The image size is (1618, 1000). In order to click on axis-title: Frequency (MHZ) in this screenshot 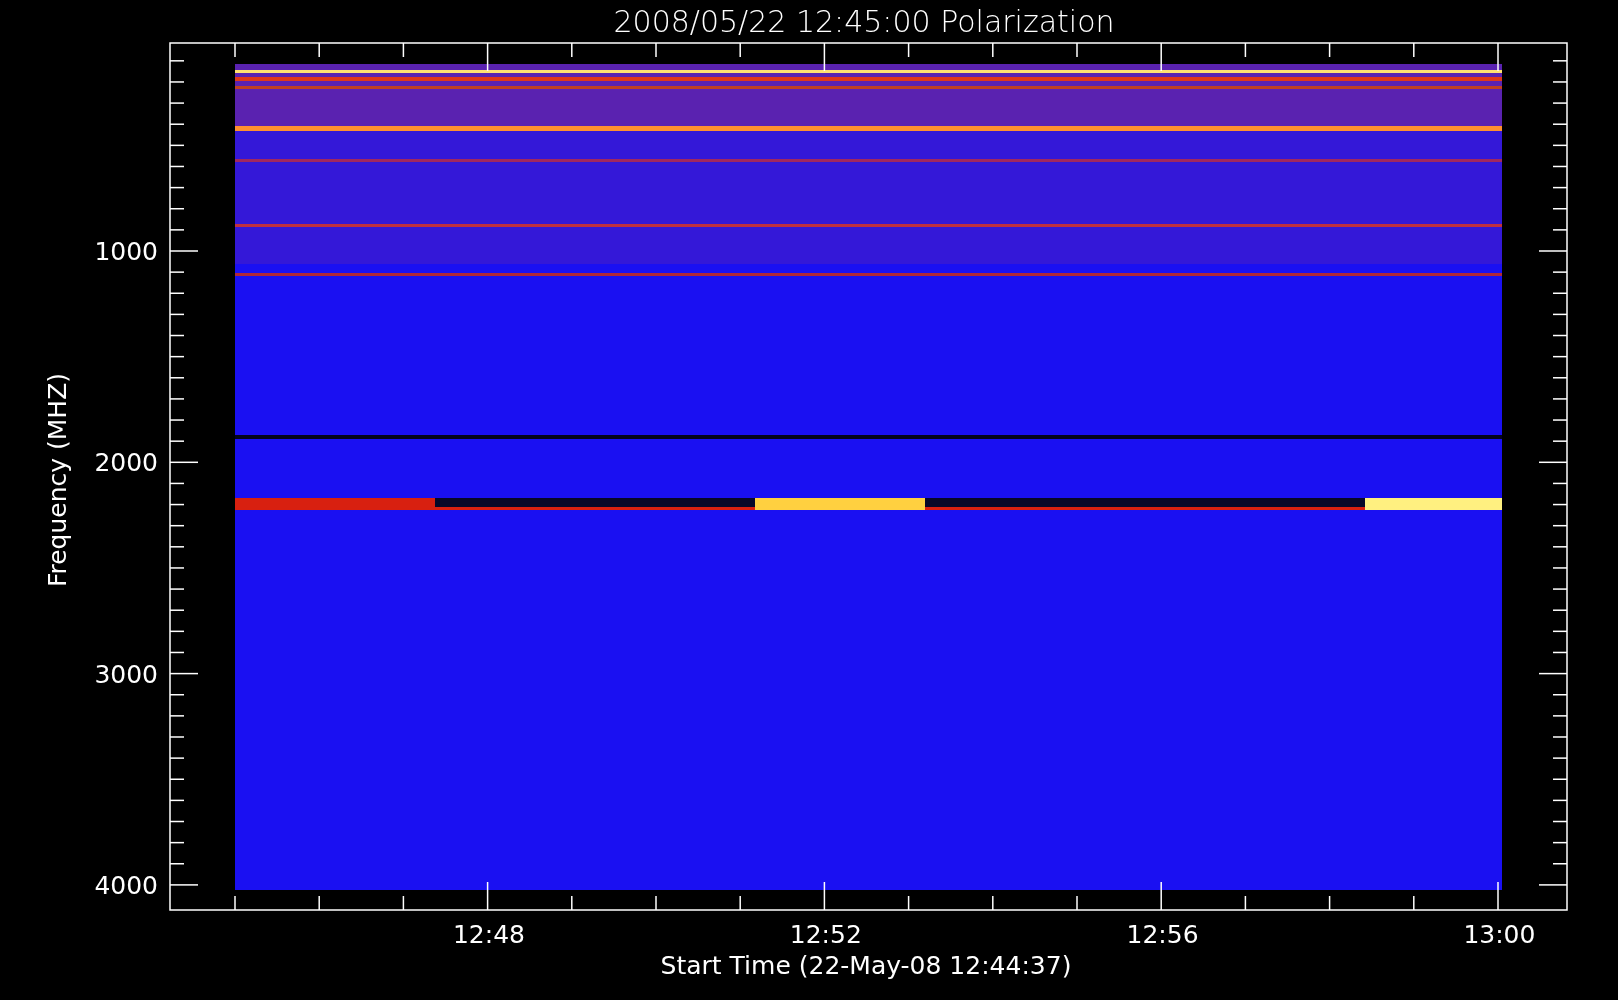, I will do `click(57, 480)`.